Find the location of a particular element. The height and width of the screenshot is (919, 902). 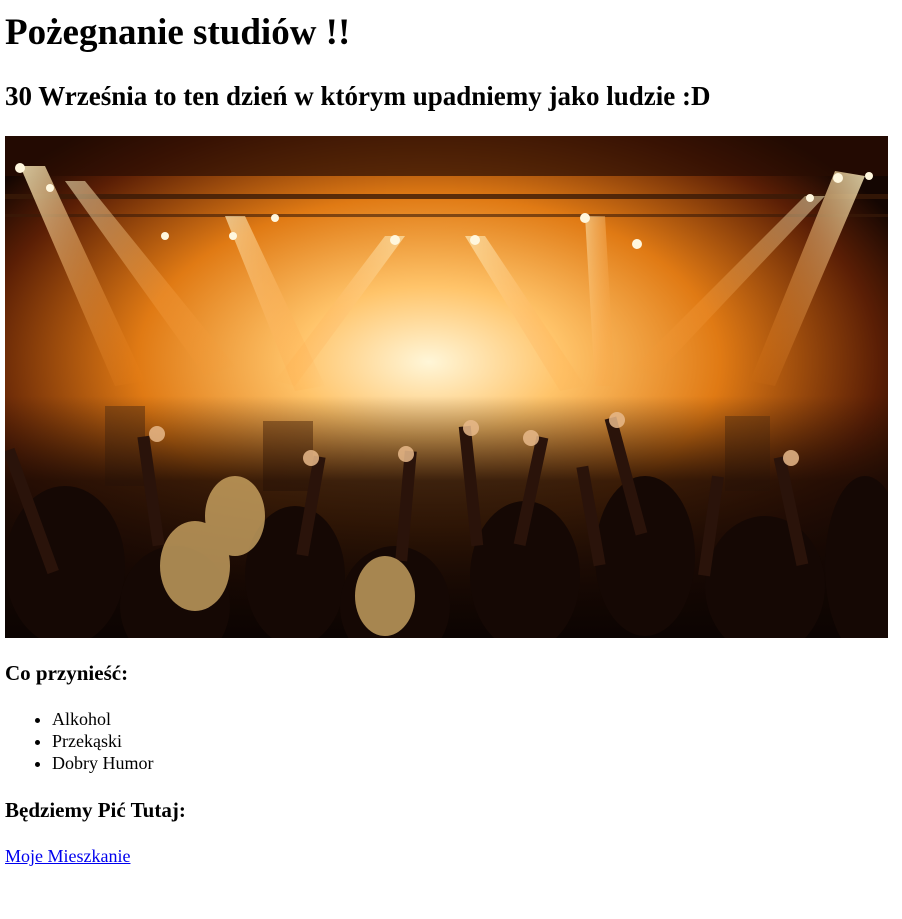

list-item: Przekąski is located at coordinates (103, 741).